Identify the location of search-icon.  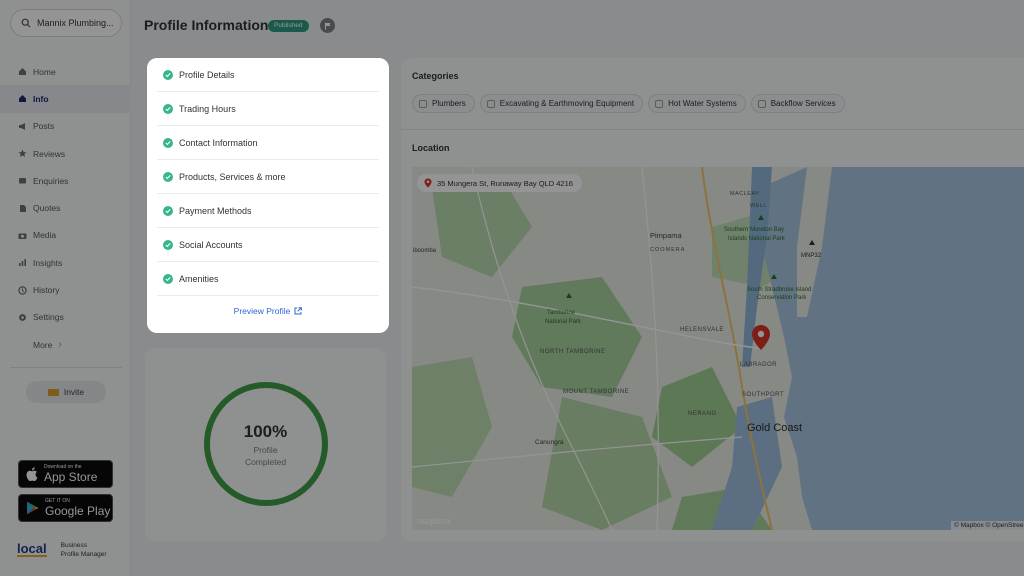
(26, 23).